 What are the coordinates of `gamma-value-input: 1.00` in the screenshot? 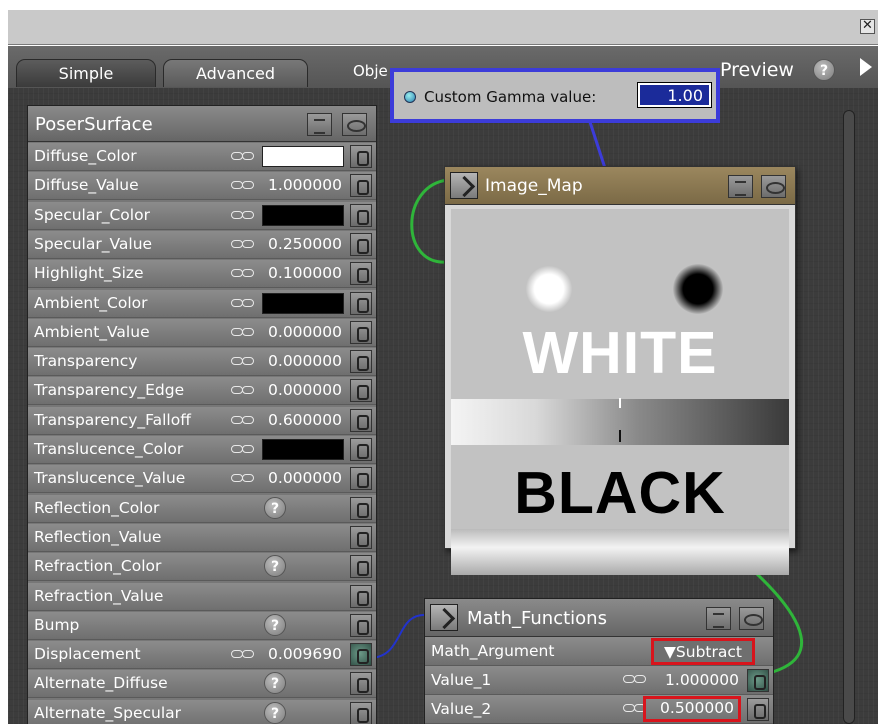 It's located at (674, 95).